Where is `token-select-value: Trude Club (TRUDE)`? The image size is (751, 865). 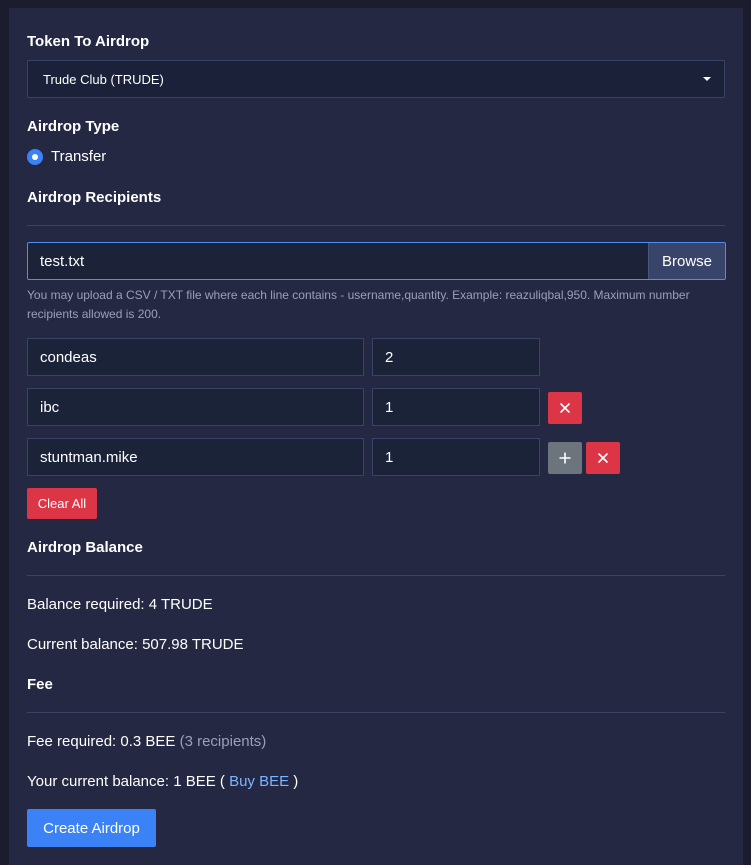
token-select-value: Trude Club (TRUDE) is located at coordinates (103, 79).